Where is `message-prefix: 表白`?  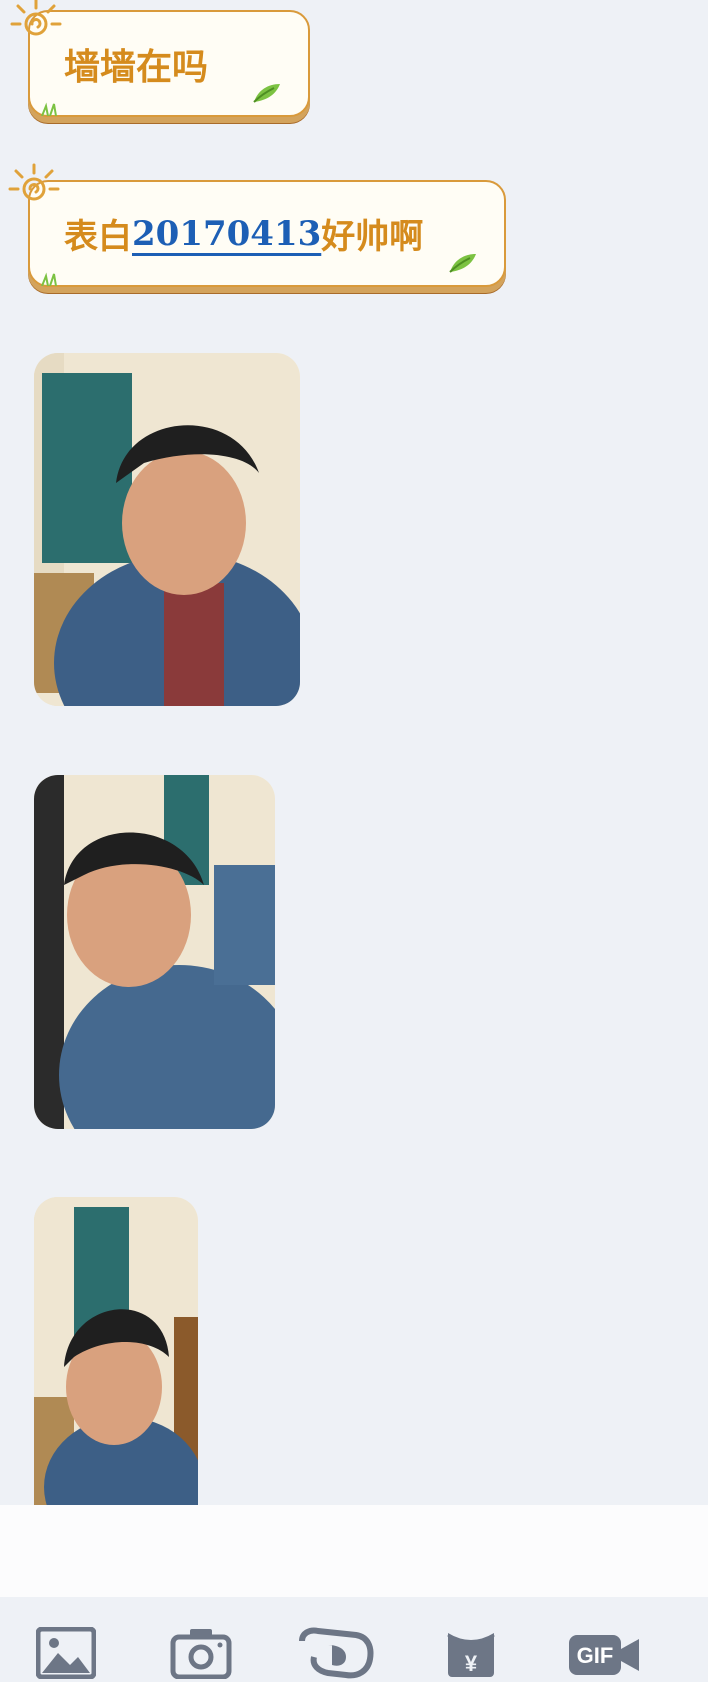 message-prefix: 表白 is located at coordinates (98, 237).